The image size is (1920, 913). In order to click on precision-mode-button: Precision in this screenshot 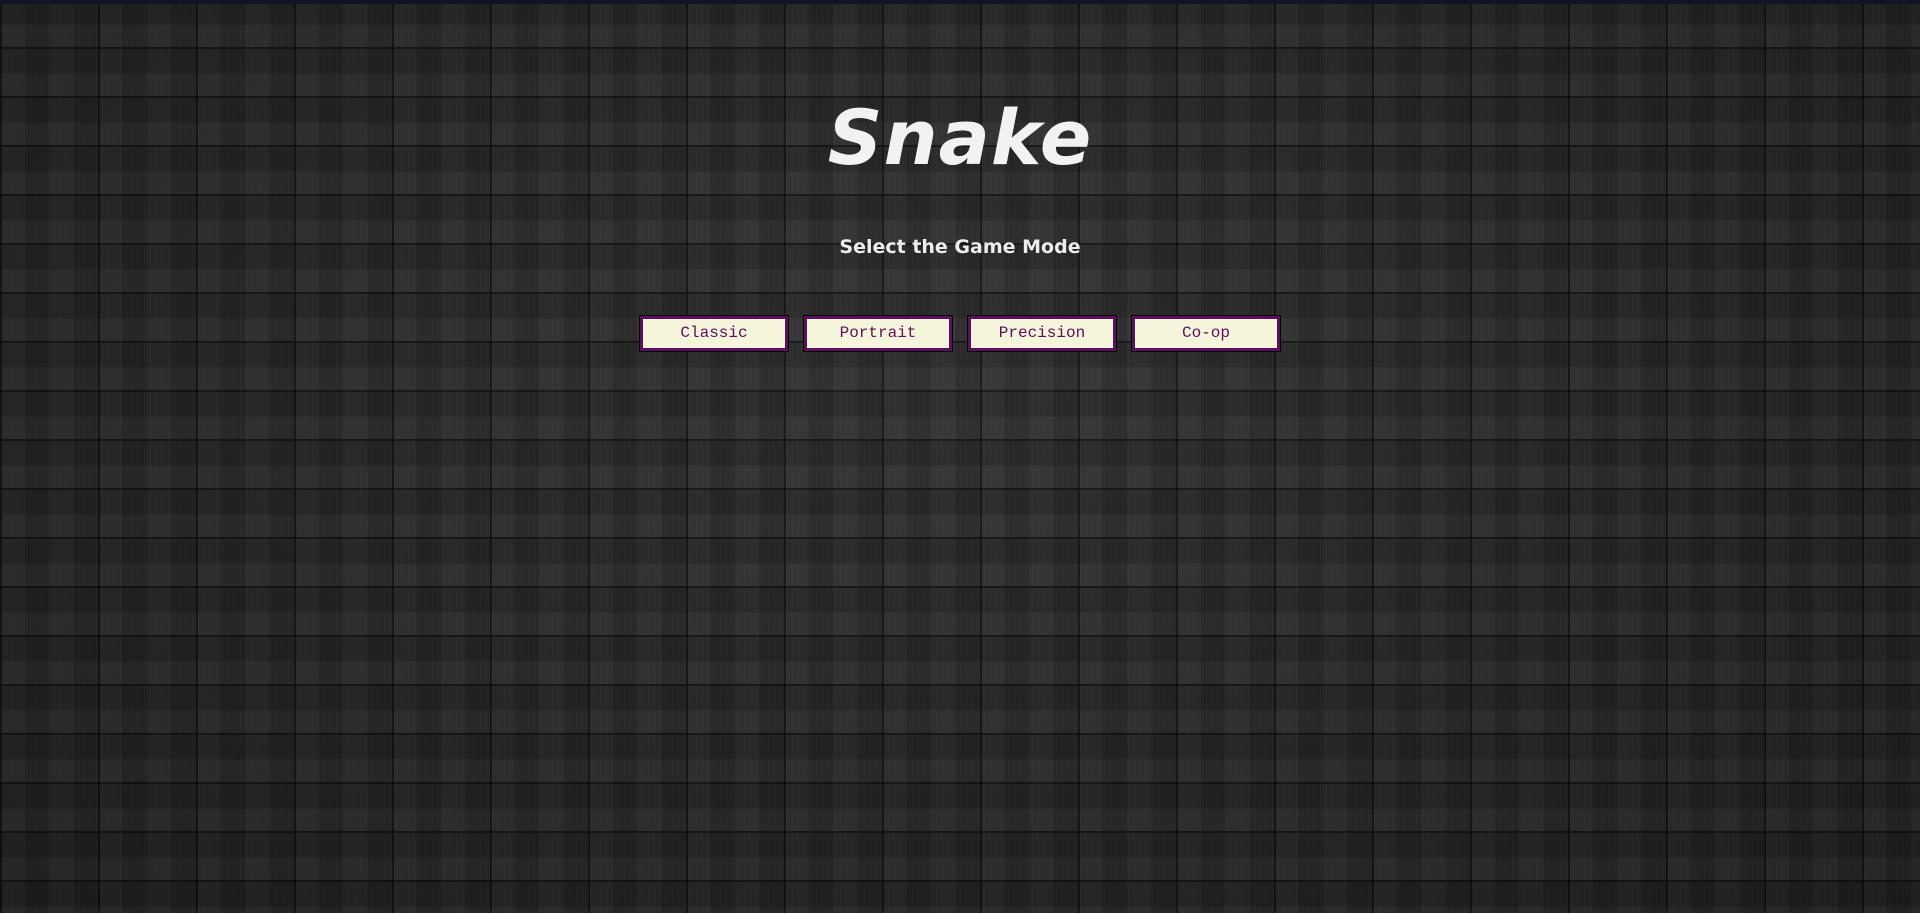, I will do `click(1042, 333)`.